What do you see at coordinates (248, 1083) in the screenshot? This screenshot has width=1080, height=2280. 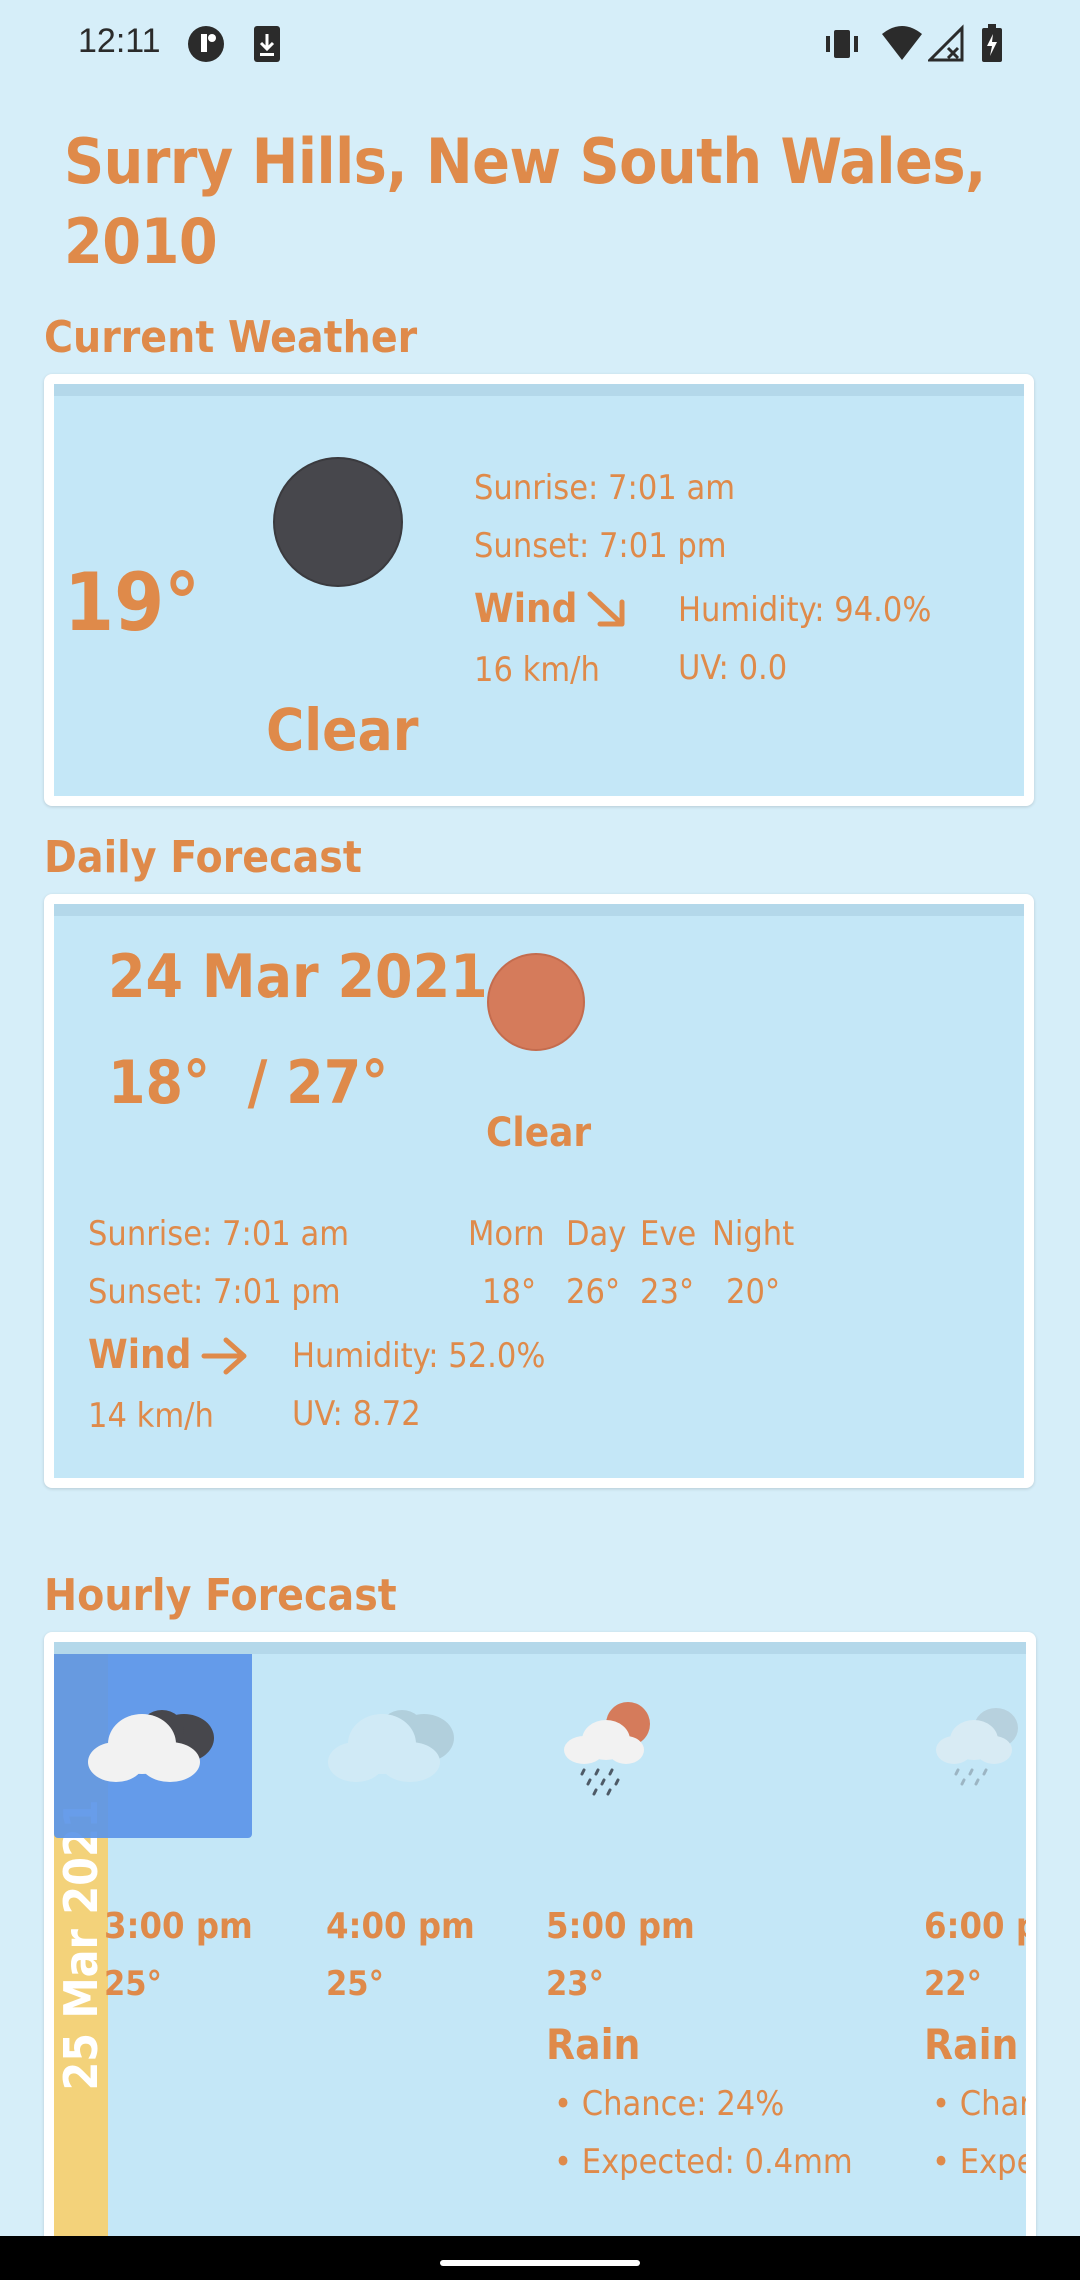 I see `daily-temp-range: 18° / 27°` at bounding box center [248, 1083].